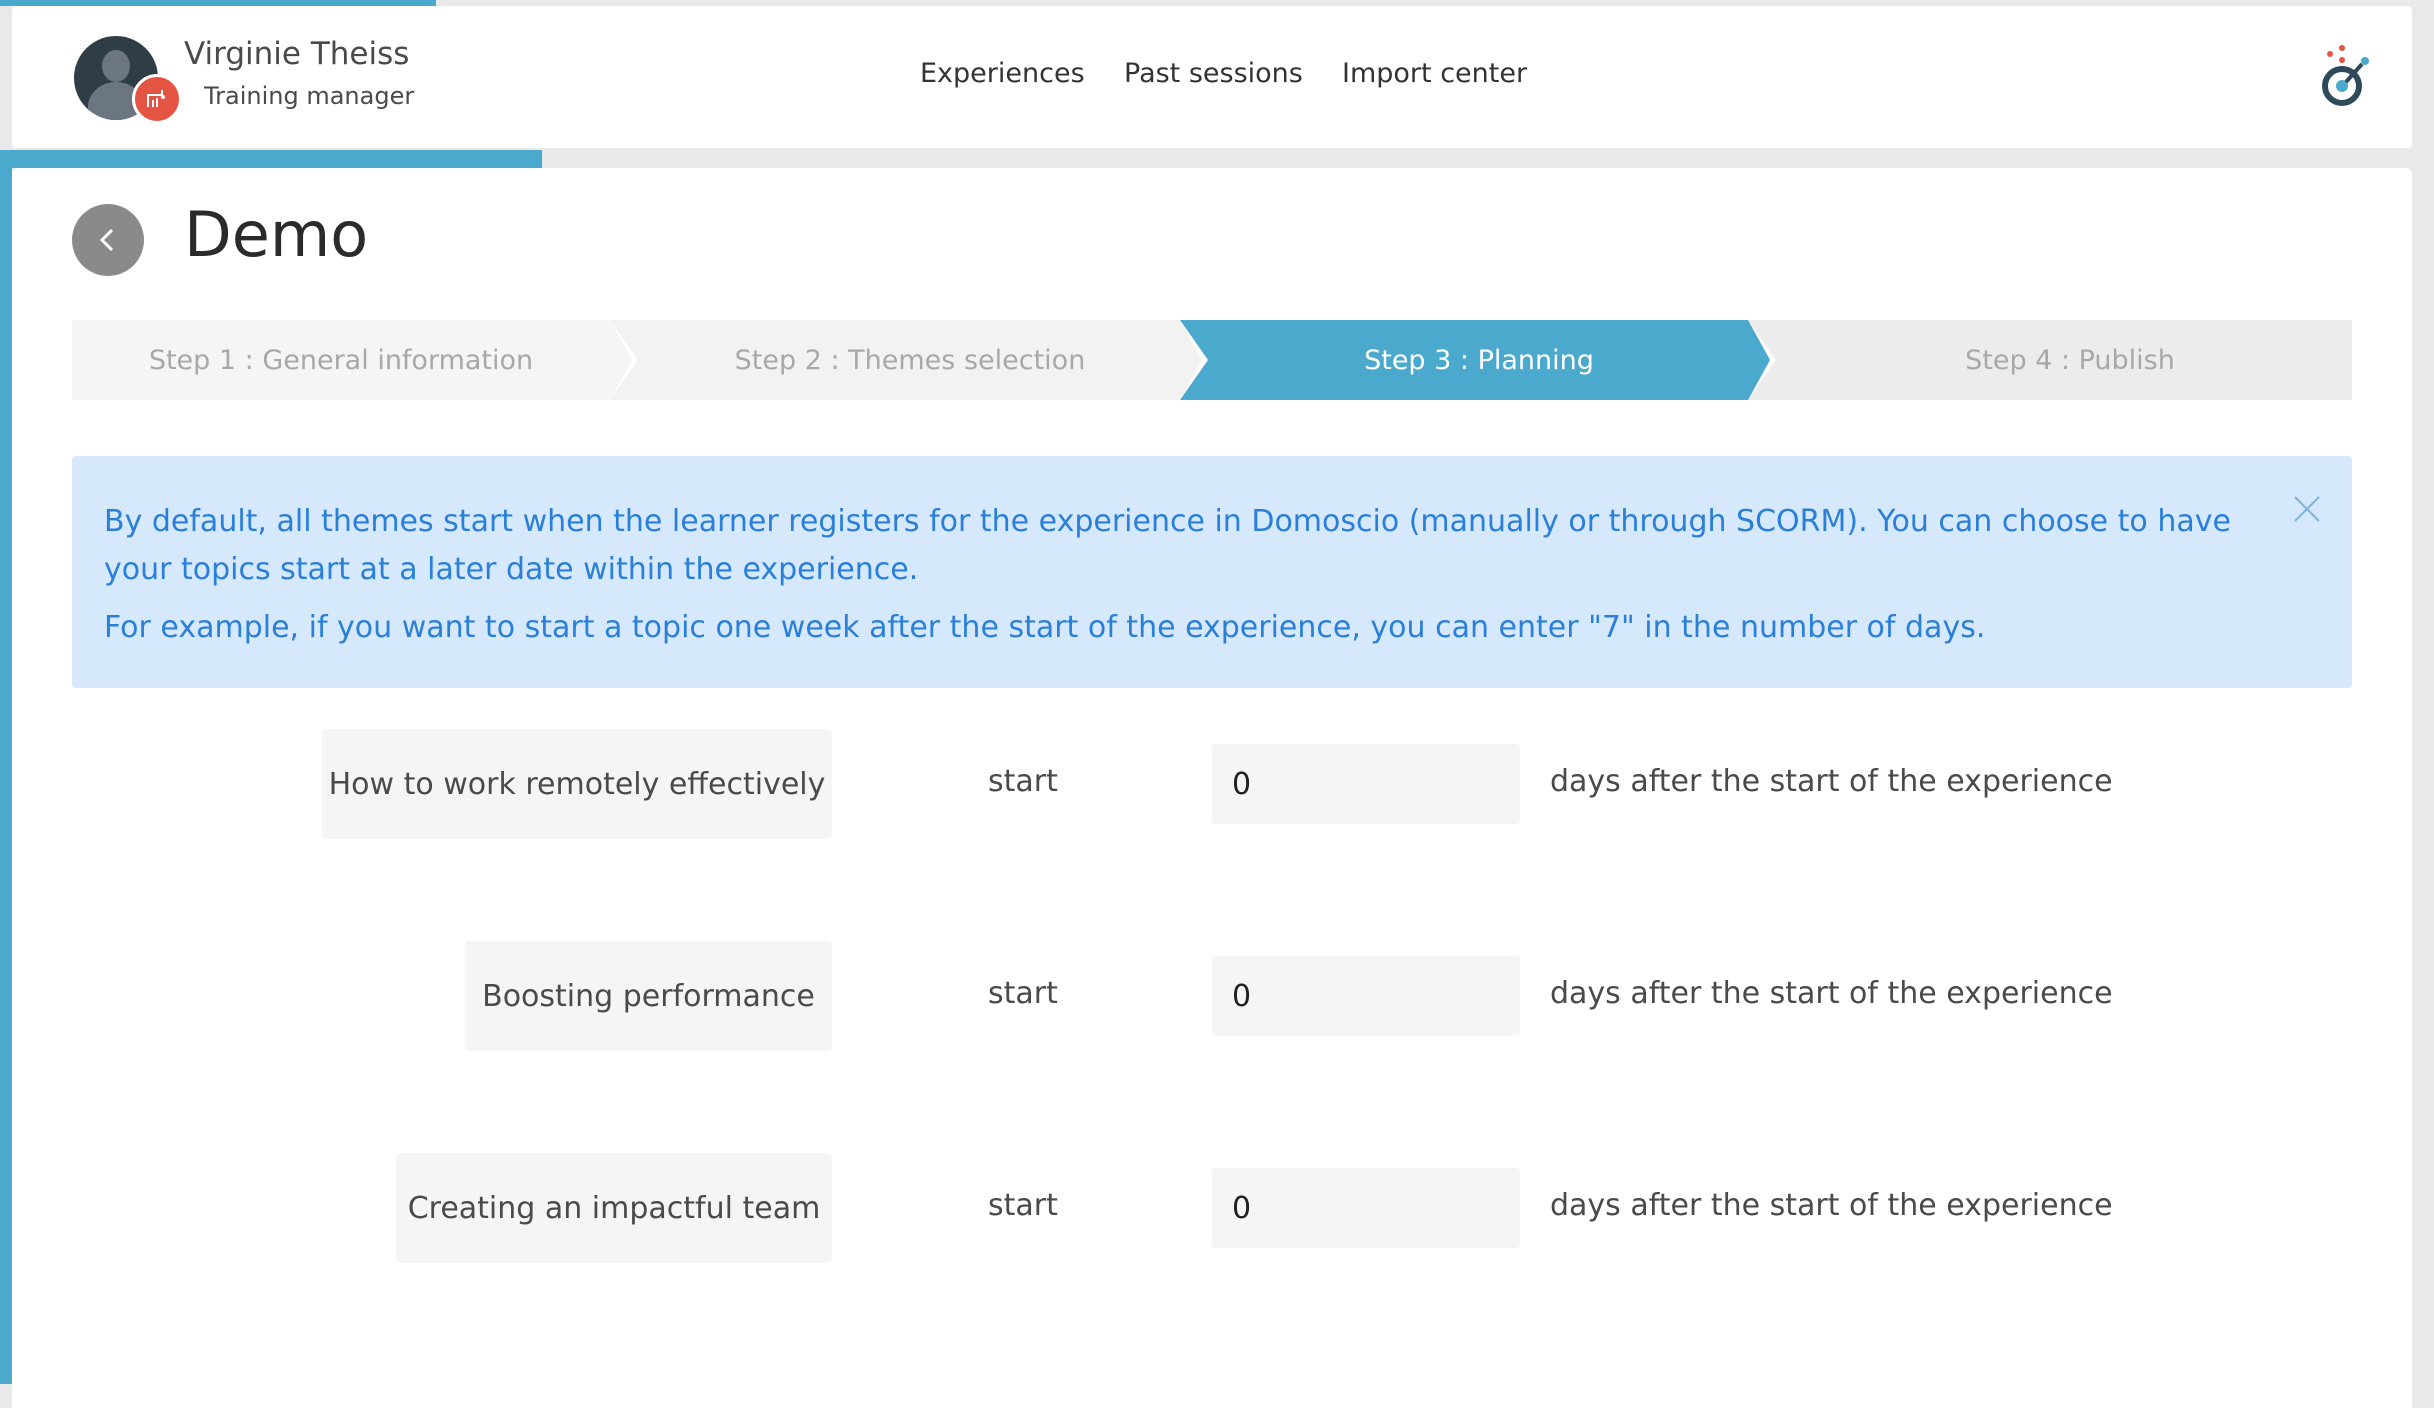 The image size is (2434, 1408). I want to click on theme-label: How to work remotely effectively, so click(577, 784).